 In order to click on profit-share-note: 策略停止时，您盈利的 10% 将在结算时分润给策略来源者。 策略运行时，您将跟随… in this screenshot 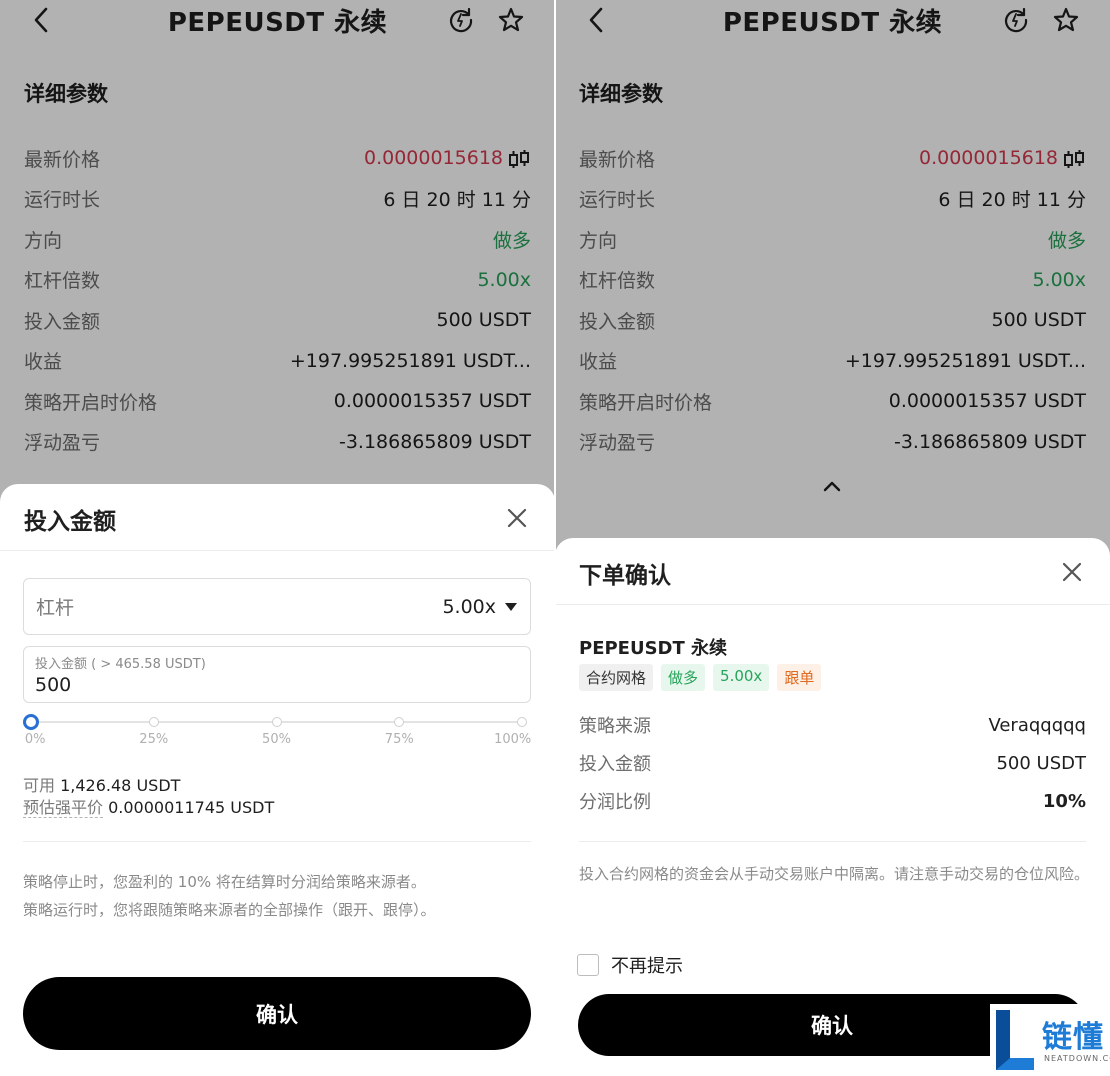, I will do `click(279, 896)`.